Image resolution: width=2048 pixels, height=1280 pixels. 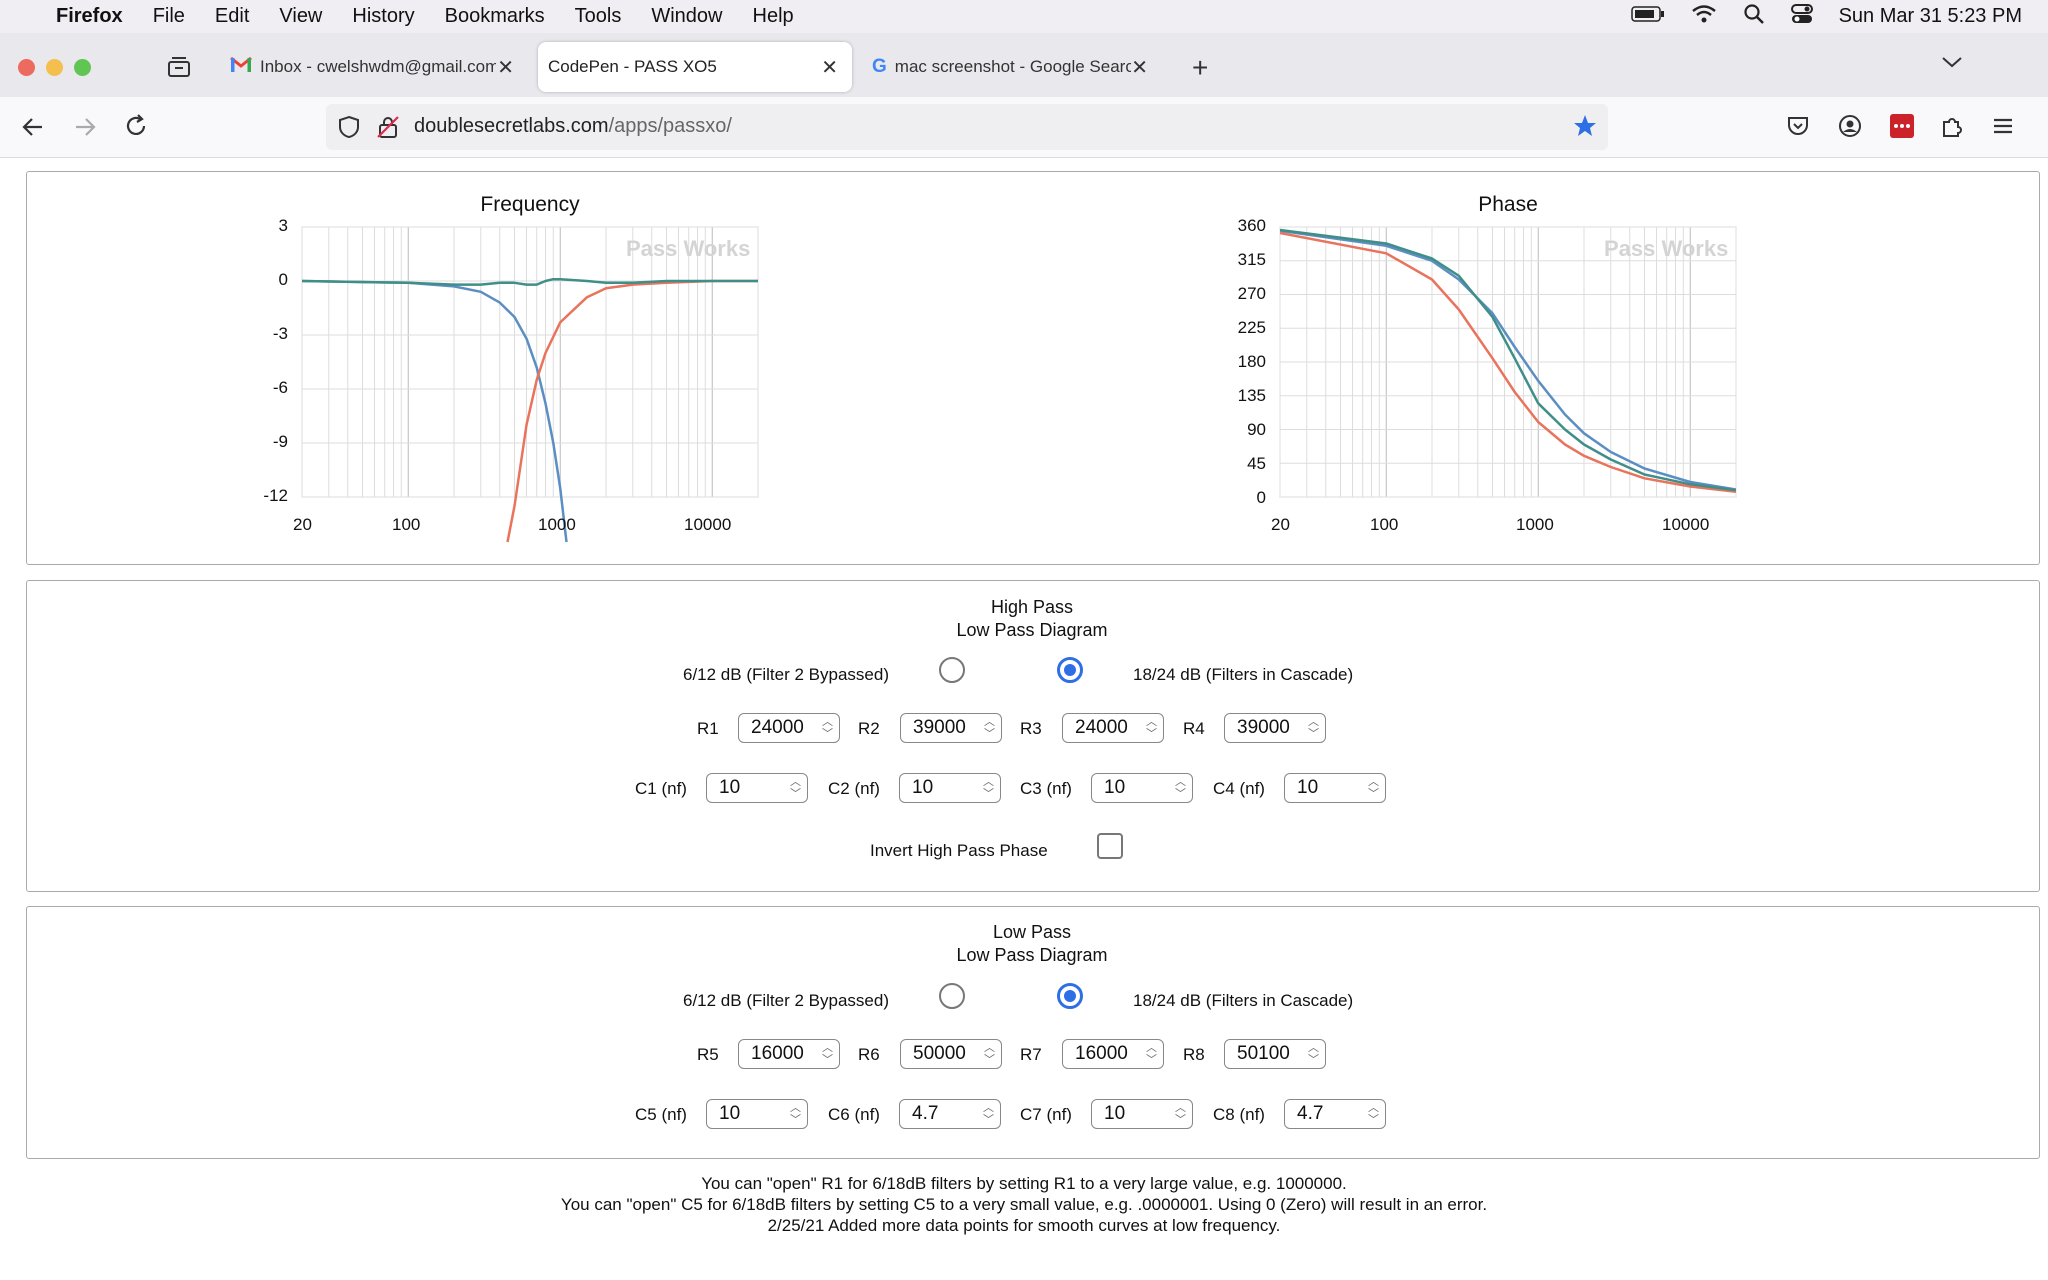 What do you see at coordinates (54, 67) in the screenshot?
I see `window-minimize-button` at bounding box center [54, 67].